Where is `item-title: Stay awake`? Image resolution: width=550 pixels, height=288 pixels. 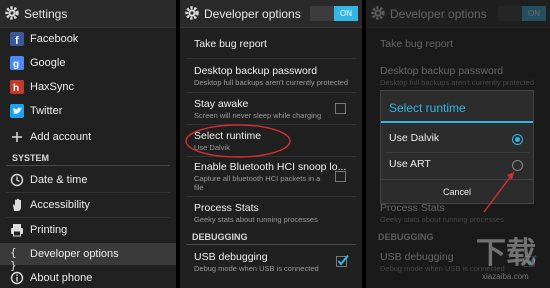 item-title: Stay awake is located at coordinates (221, 104).